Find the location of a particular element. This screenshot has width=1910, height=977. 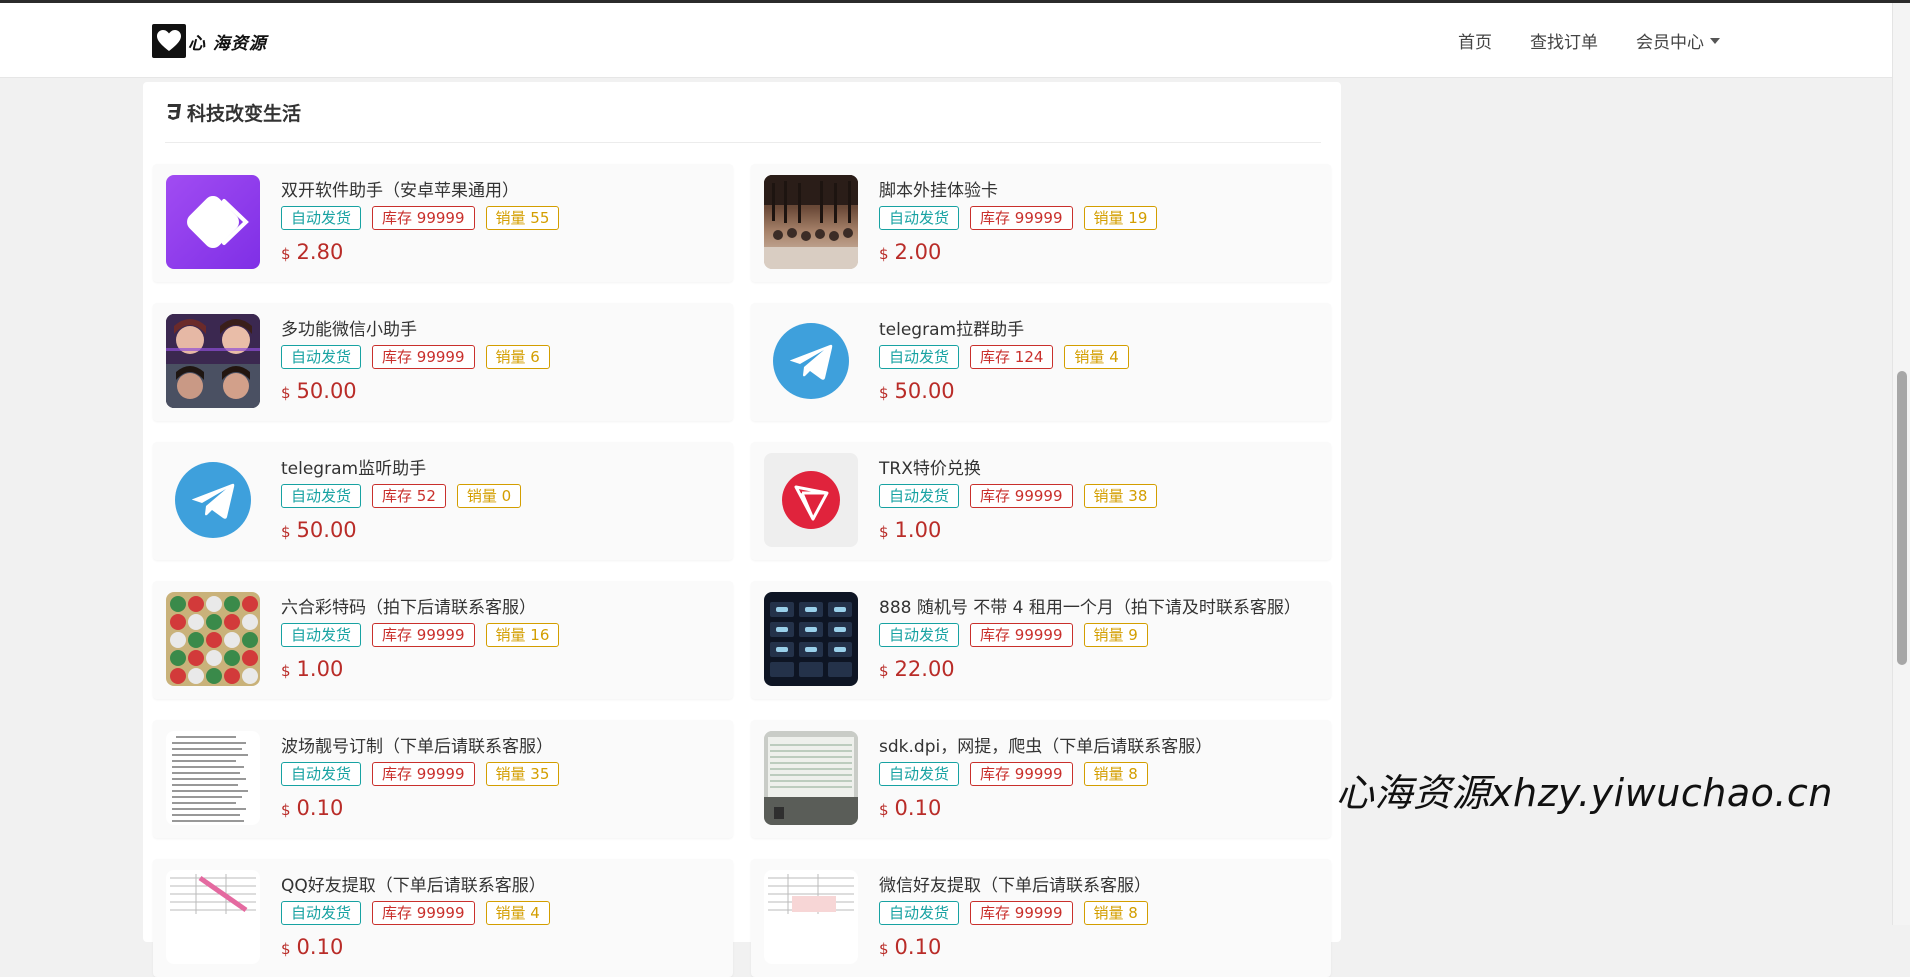

scrollbar-thumb is located at coordinates (1902, 518).